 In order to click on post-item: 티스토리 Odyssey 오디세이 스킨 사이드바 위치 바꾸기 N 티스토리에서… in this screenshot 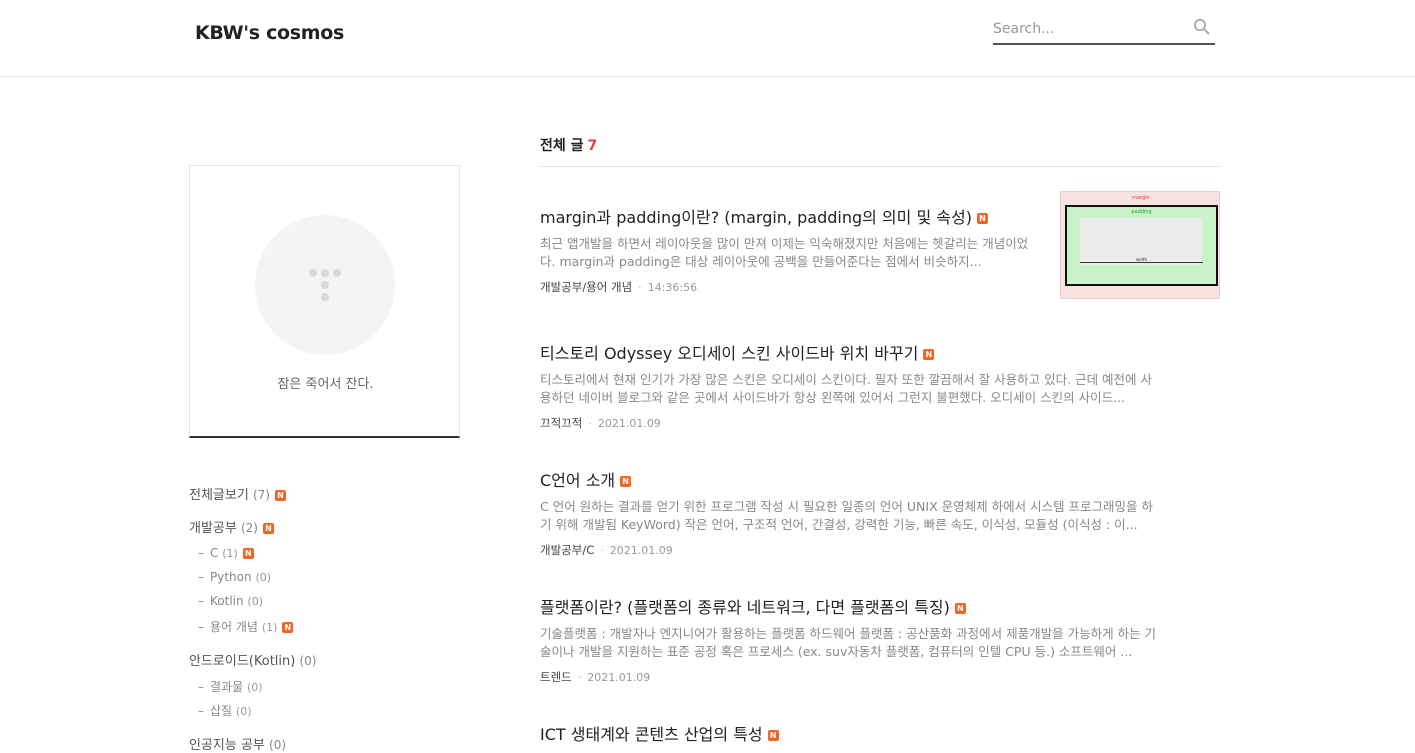, I will do `click(880, 385)`.